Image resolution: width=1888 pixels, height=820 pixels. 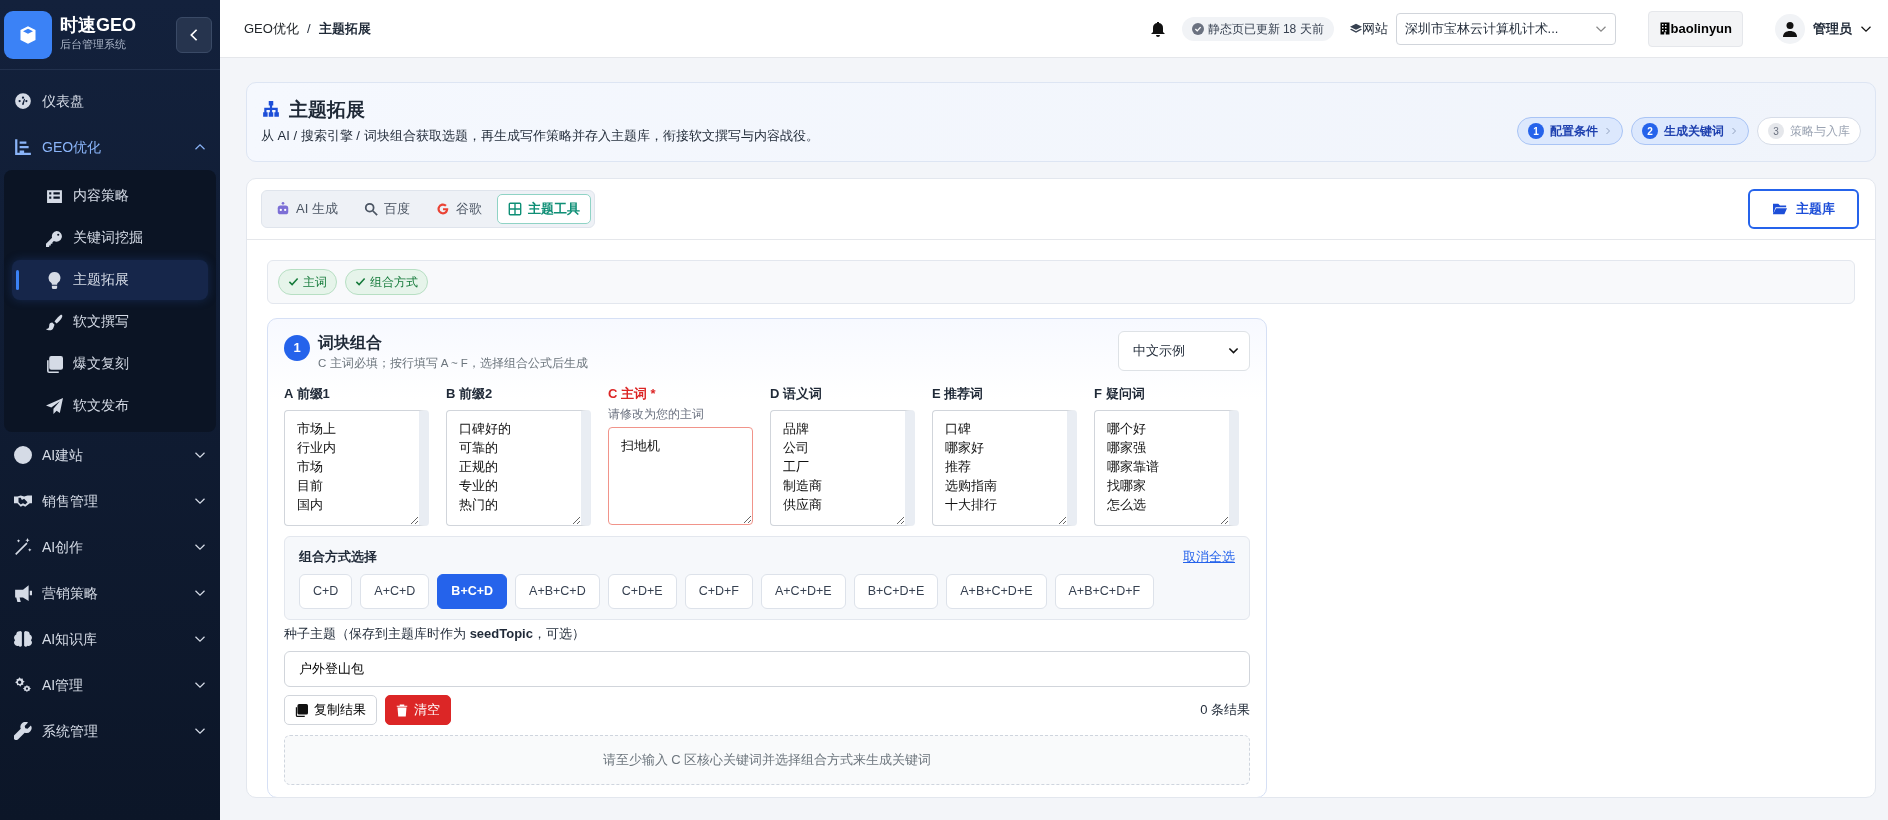 What do you see at coordinates (93, 45) in the screenshot?
I see `brand-subtitle: 后台管理系统` at bounding box center [93, 45].